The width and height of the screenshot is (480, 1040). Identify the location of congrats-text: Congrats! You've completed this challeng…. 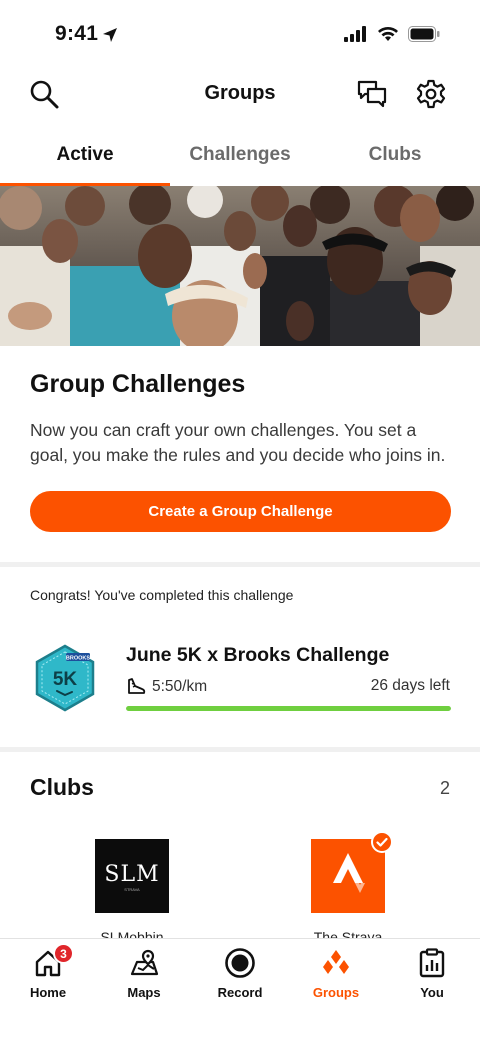
(162, 595).